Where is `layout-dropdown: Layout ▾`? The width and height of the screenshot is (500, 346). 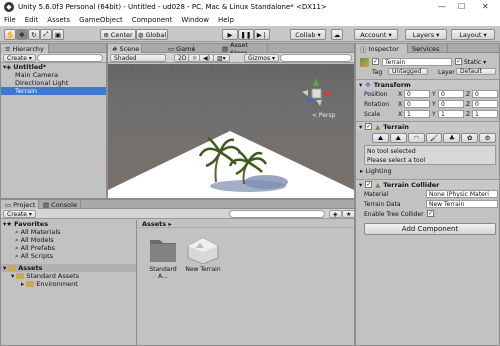
layout-dropdown: Layout ▾ is located at coordinates (473, 34).